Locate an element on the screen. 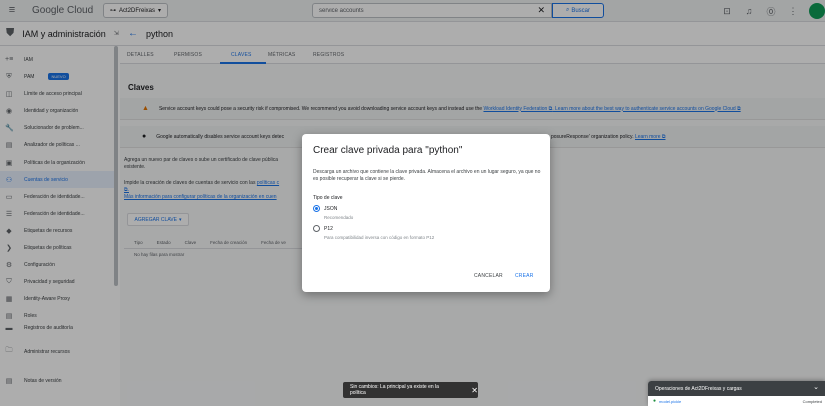 This screenshot has width=825, height=406. radio-unselected-icon is located at coordinates (316, 228).